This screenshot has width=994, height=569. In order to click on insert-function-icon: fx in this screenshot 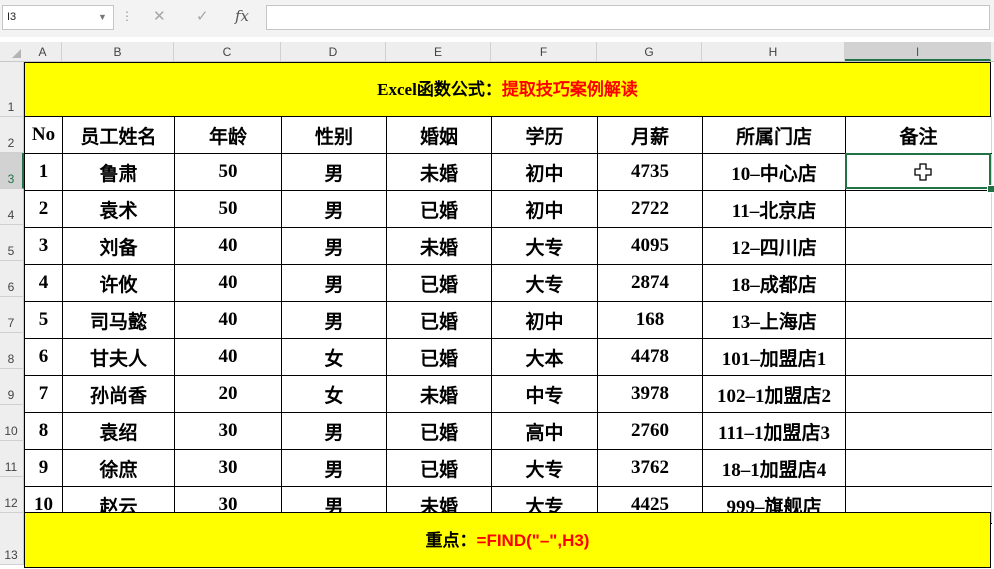, I will do `click(242, 16)`.